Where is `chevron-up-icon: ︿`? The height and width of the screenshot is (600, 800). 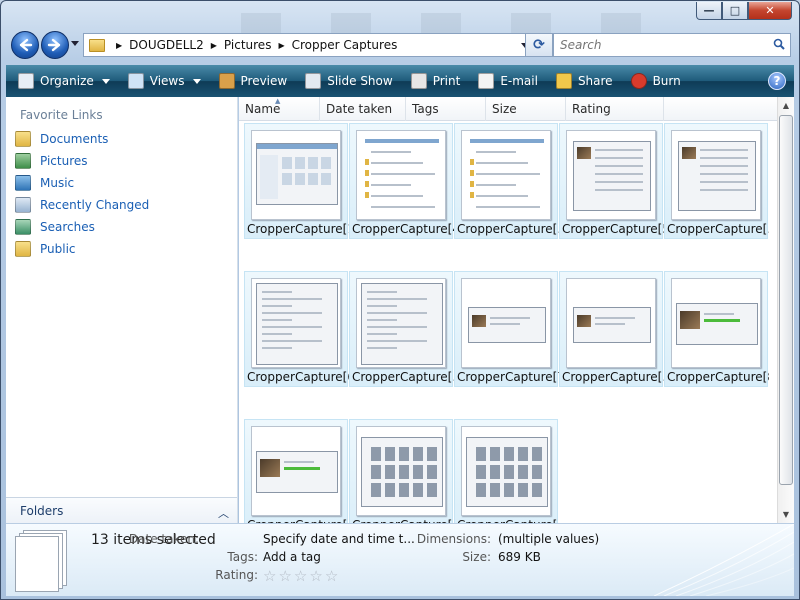 chevron-up-icon: ︿ is located at coordinates (223, 513).